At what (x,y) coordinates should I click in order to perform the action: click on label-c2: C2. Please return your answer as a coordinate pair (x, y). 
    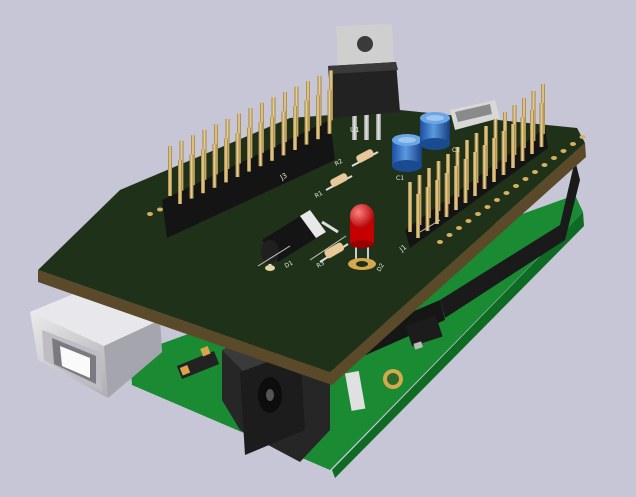
    Looking at the image, I should click on (456, 150).